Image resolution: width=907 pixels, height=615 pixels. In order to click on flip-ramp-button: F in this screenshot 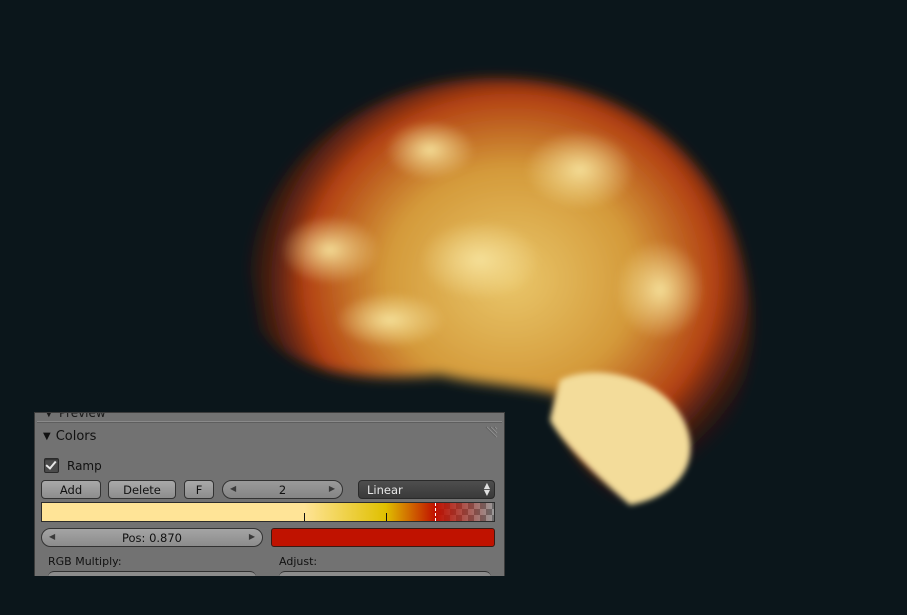, I will do `click(199, 489)`.